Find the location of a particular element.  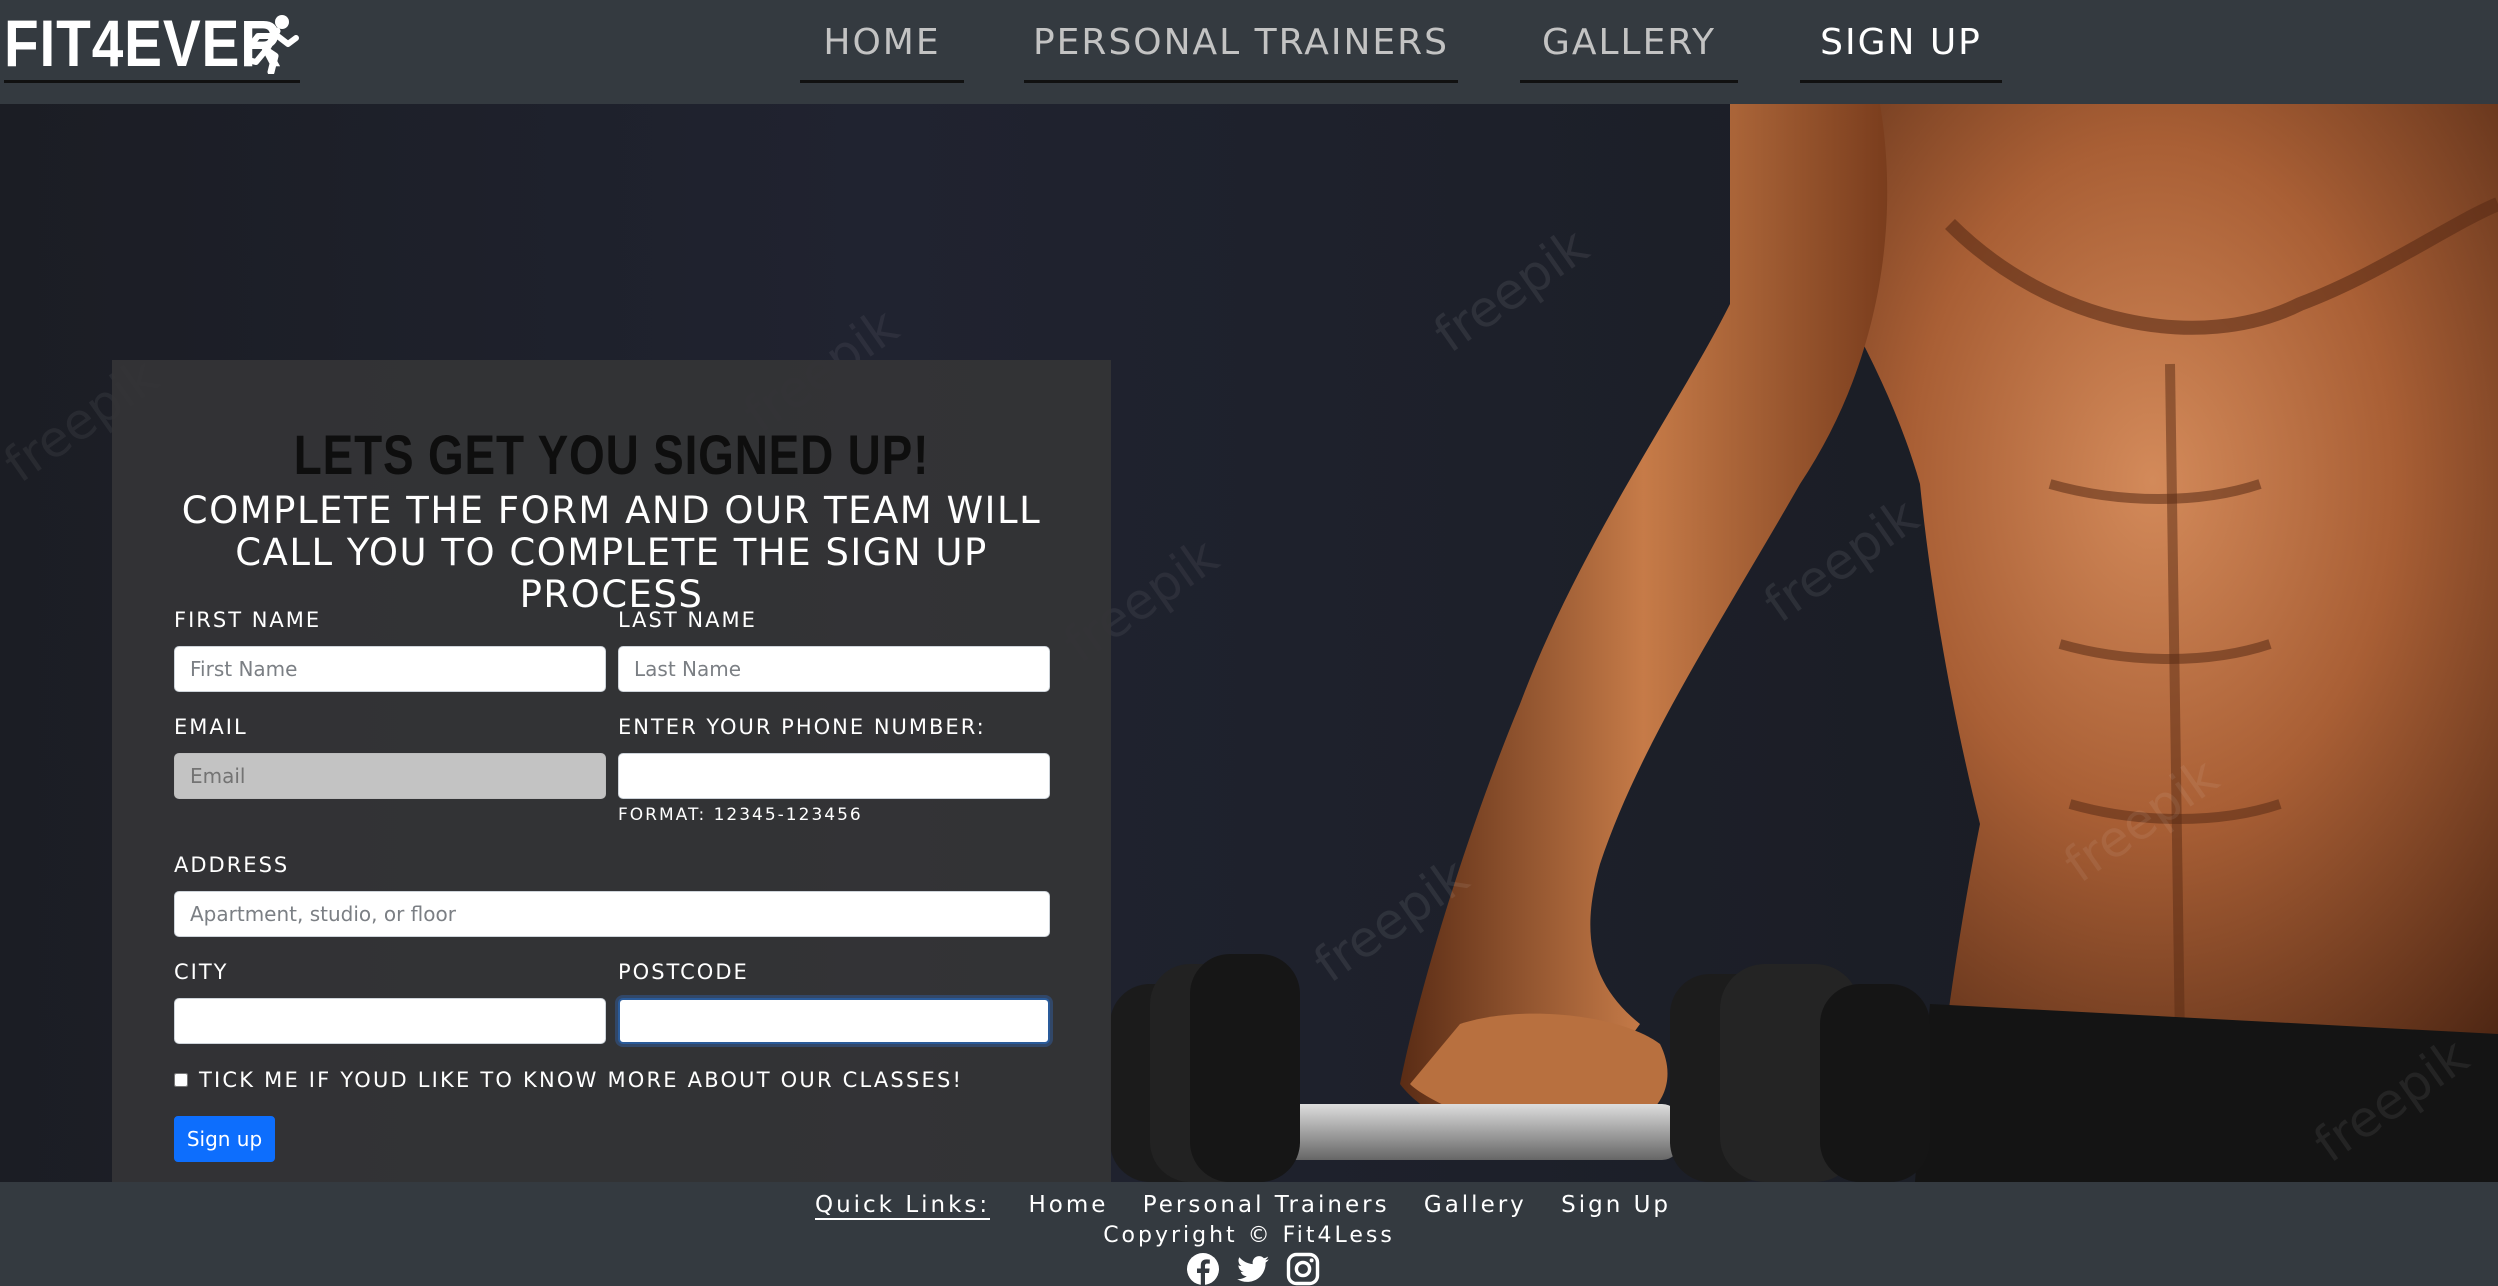

email-field is located at coordinates (390, 776).